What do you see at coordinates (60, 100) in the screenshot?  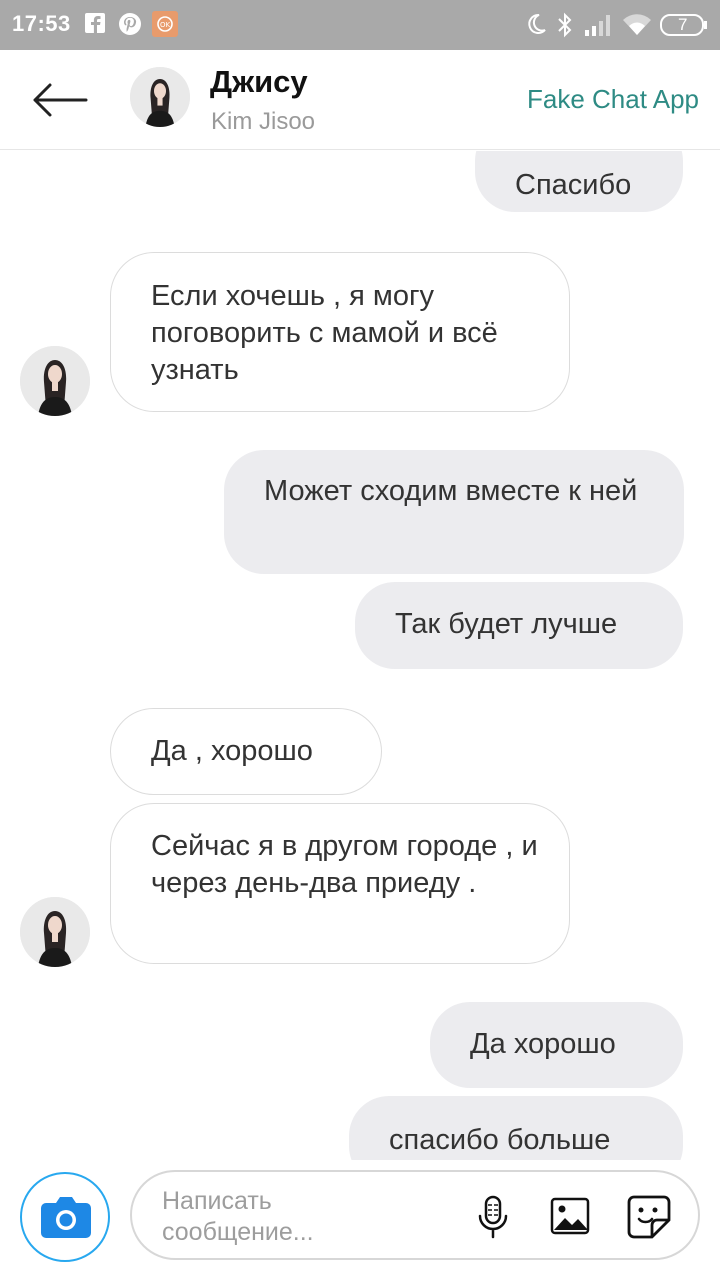 I see `back-arrow-icon` at bounding box center [60, 100].